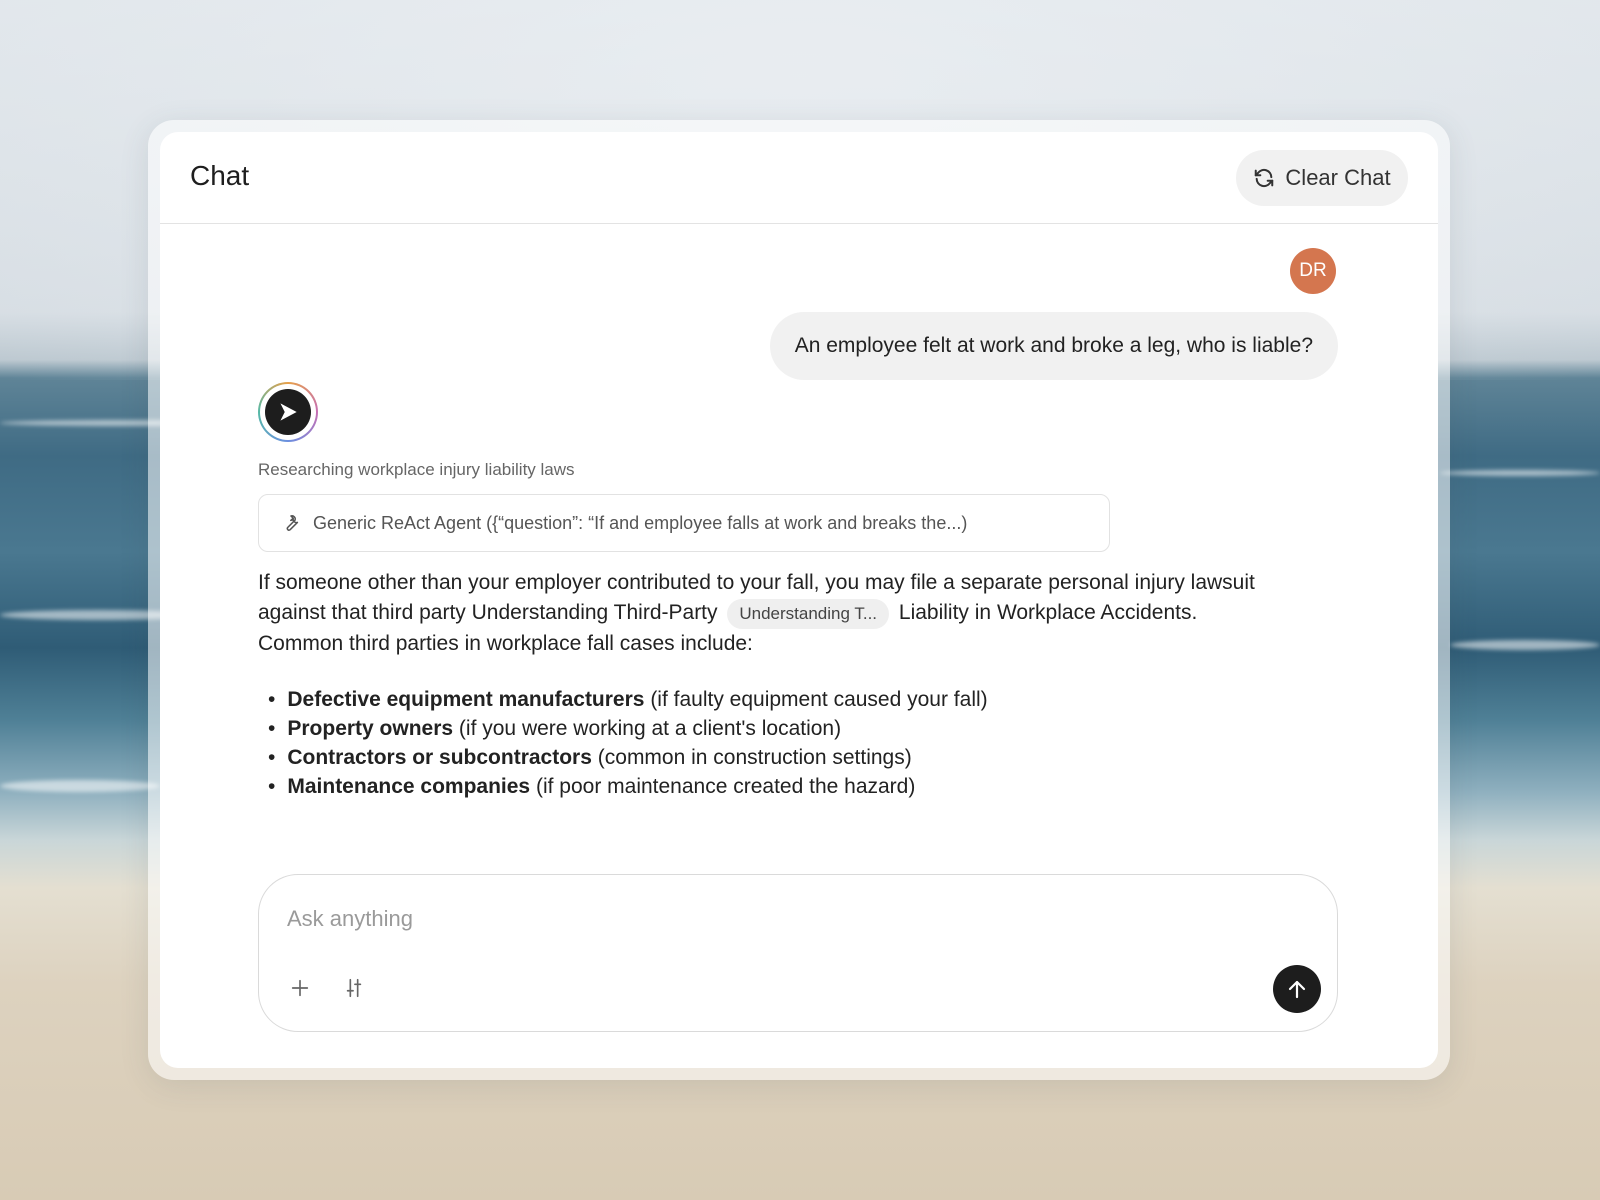 The width and height of the screenshot is (1600, 1200). I want to click on message-composer, so click(798, 953).